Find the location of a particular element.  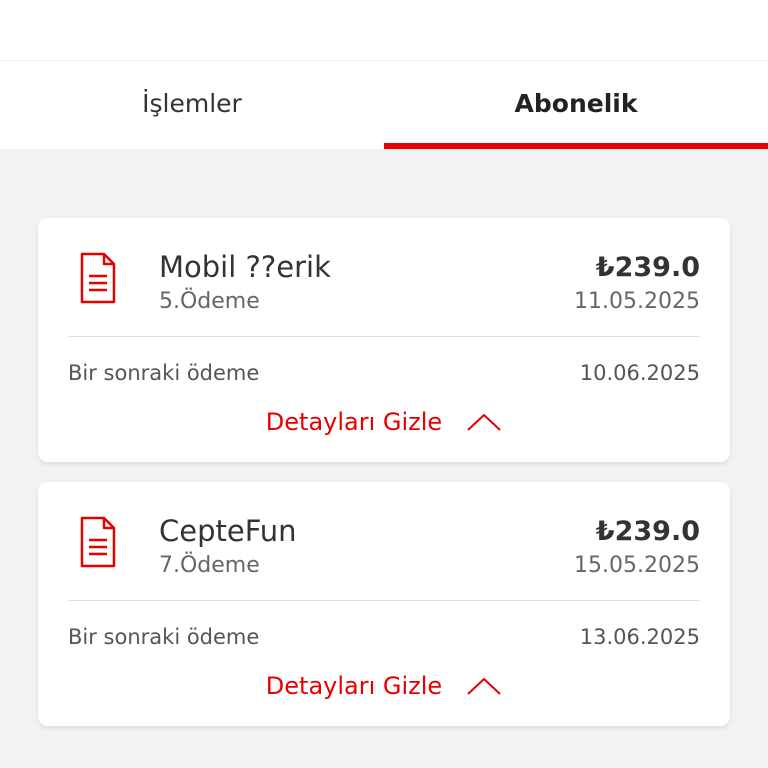

tab-abonelik: Abonelik is located at coordinates (576, 105).